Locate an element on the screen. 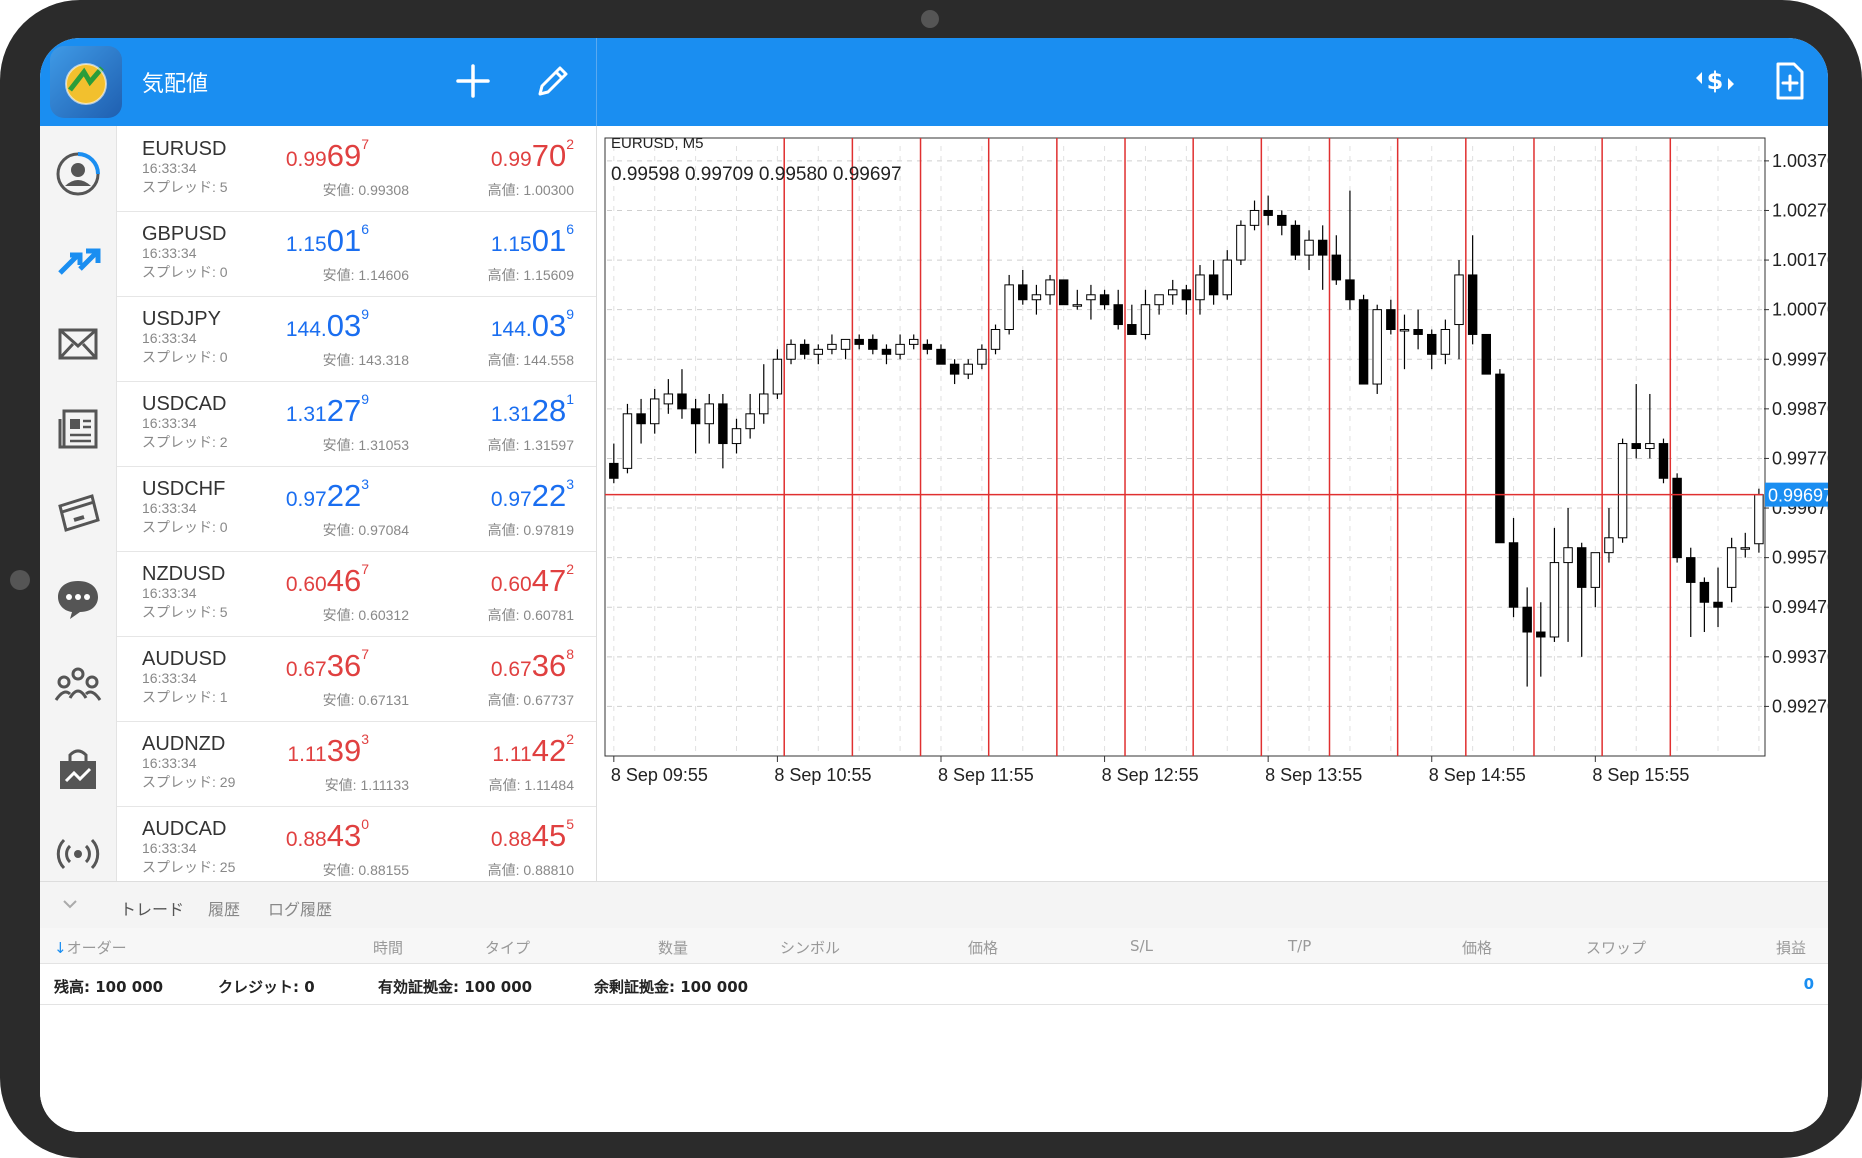 The height and width of the screenshot is (1158, 1862). nav-signals is located at coordinates (78, 854).